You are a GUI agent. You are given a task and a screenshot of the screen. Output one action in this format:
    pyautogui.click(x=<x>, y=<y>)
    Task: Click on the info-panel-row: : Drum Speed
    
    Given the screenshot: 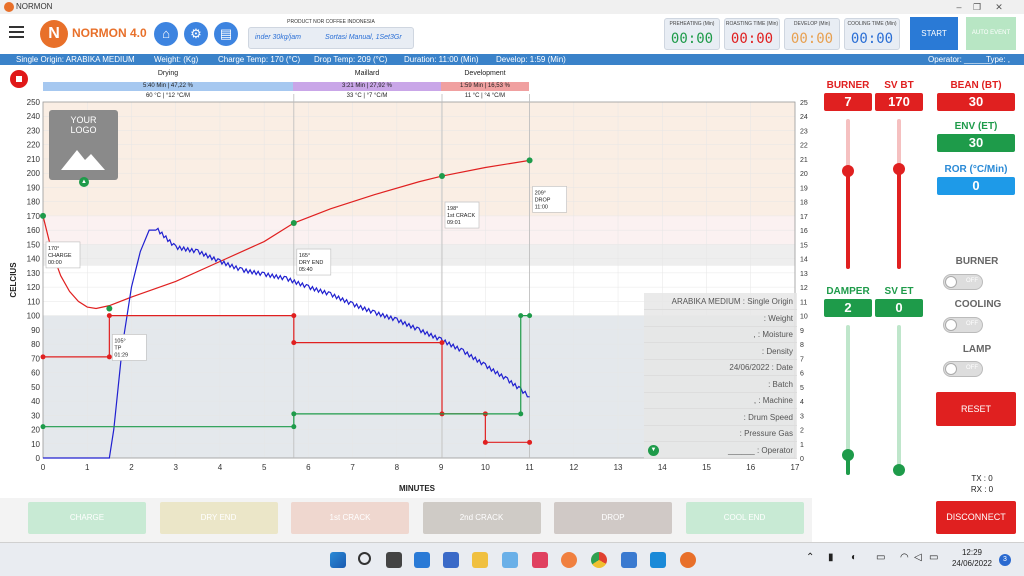 What is the action you would take?
    pyautogui.click(x=720, y=417)
    